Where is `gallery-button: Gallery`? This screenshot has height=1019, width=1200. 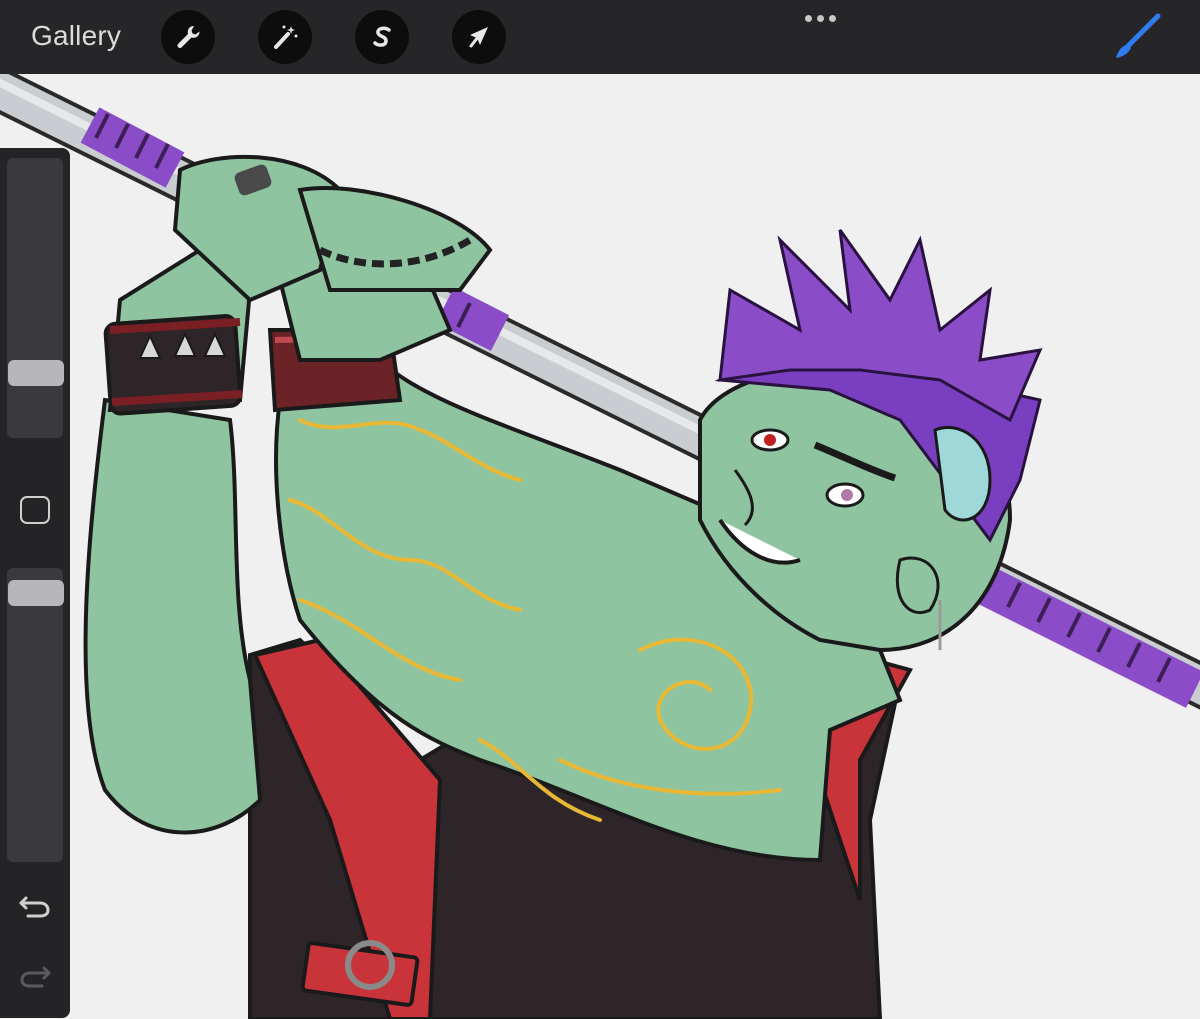 gallery-button: Gallery is located at coordinates (76, 36).